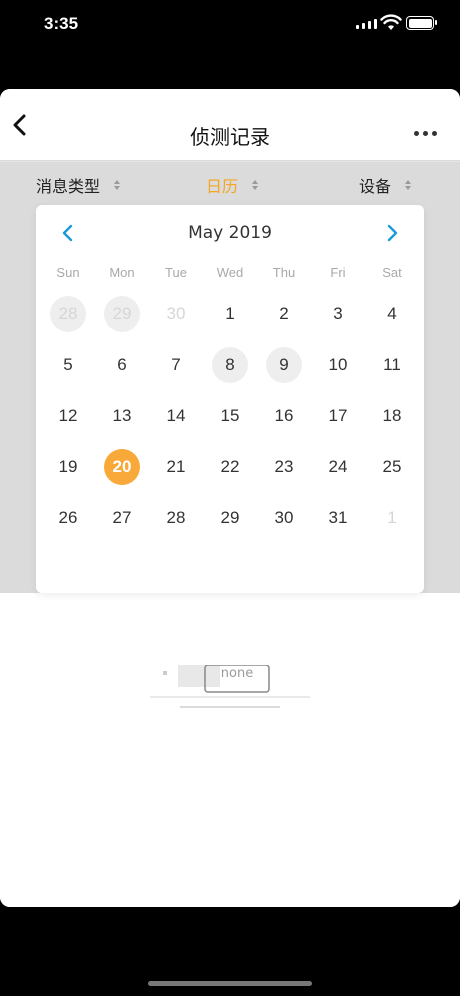  I want to click on calendar-day-number: 4, so click(392, 313).